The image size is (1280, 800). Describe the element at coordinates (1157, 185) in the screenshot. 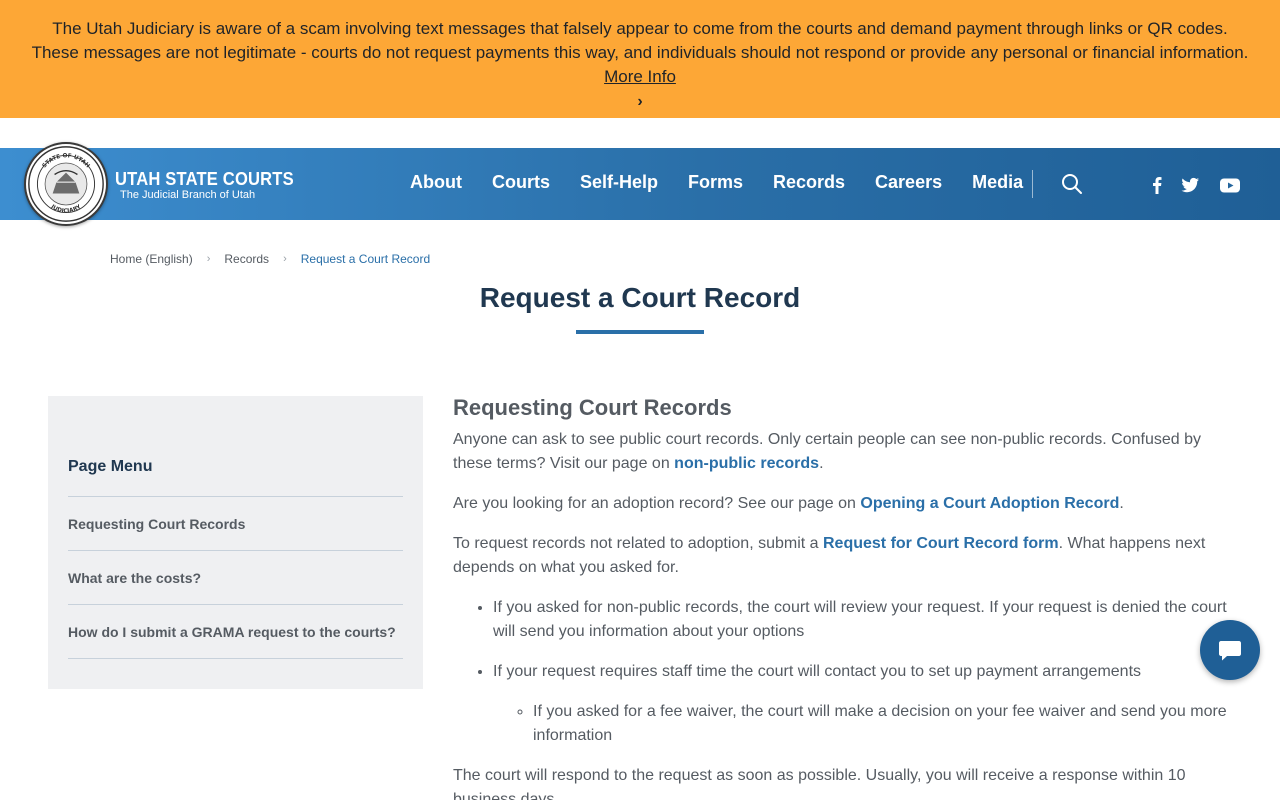

I see `facebook-icon` at that location.